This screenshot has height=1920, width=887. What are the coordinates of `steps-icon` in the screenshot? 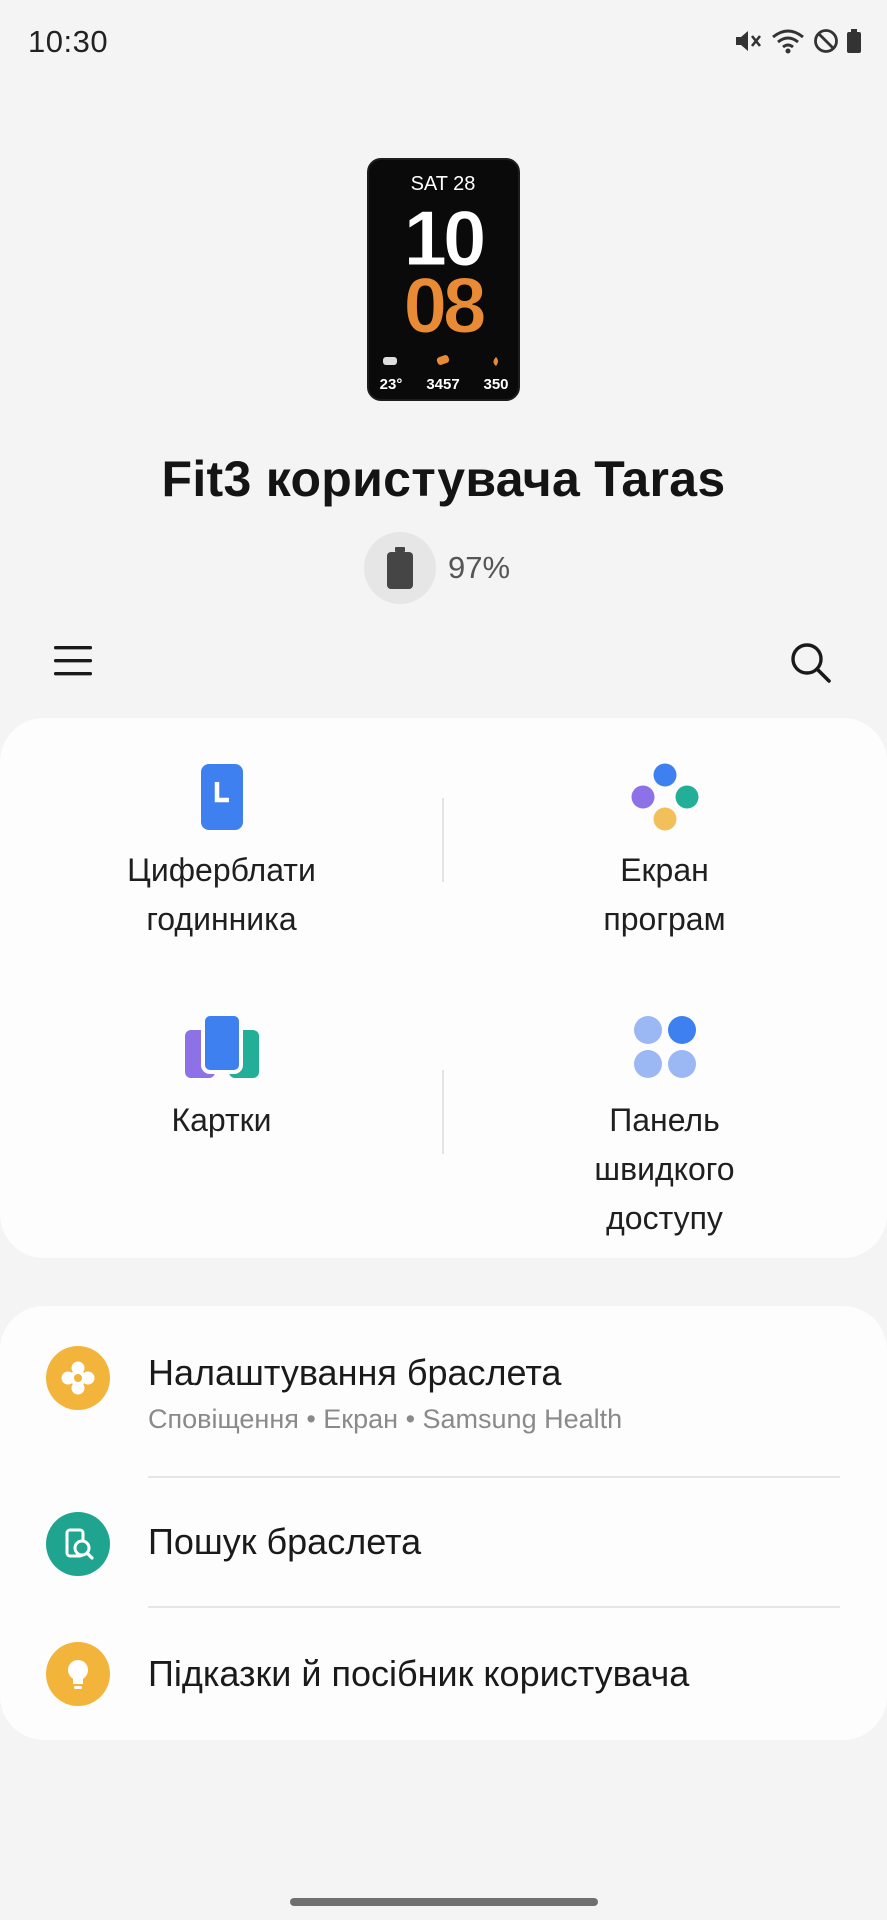 It's located at (443, 360).